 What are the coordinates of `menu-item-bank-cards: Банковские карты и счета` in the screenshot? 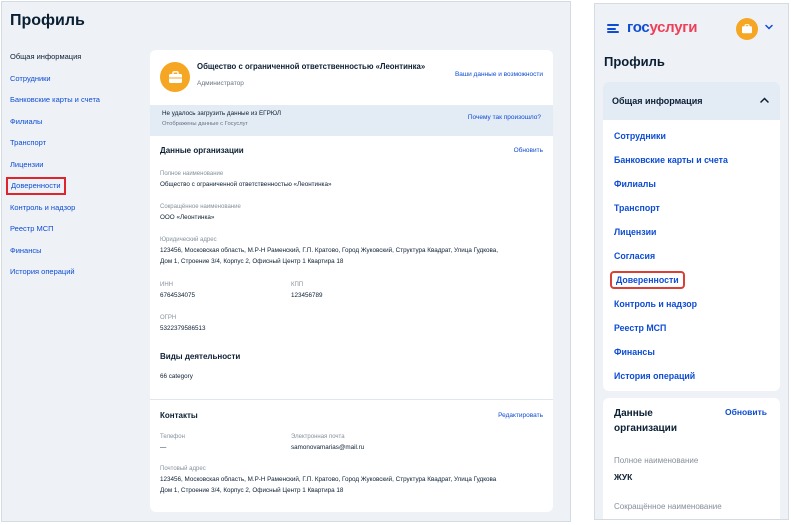 It's located at (691, 160).